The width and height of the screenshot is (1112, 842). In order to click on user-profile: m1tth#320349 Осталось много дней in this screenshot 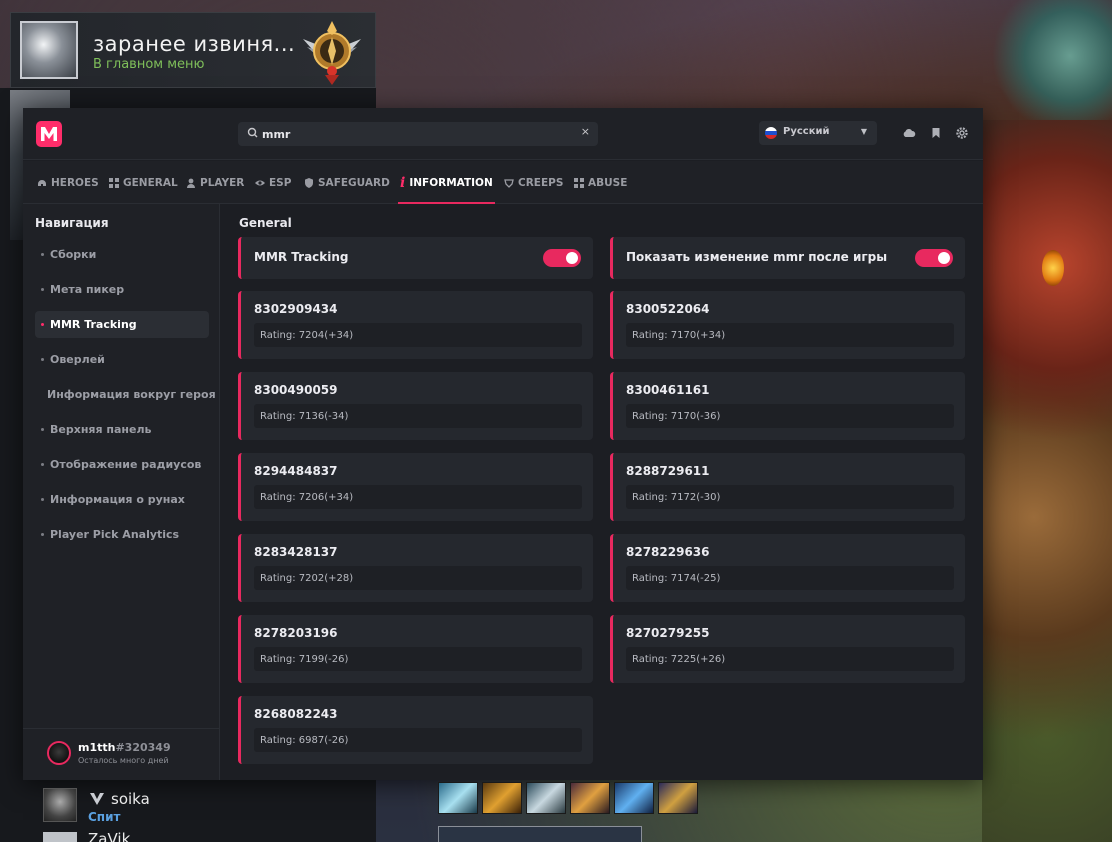, I will do `click(121, 754)`.